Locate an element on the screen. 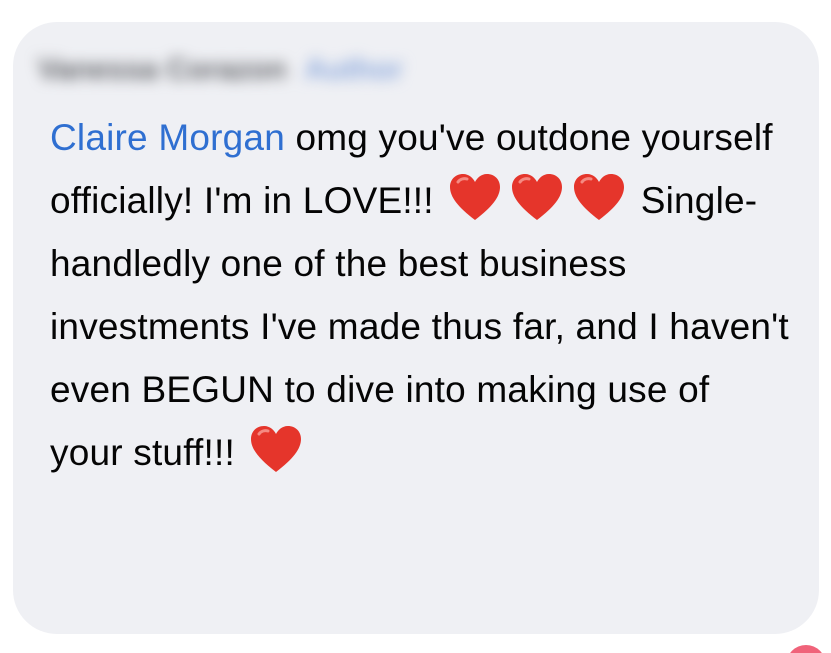 This screenshot has height=653, width=831. author-badge: Author is located at coordinates (353, 69).